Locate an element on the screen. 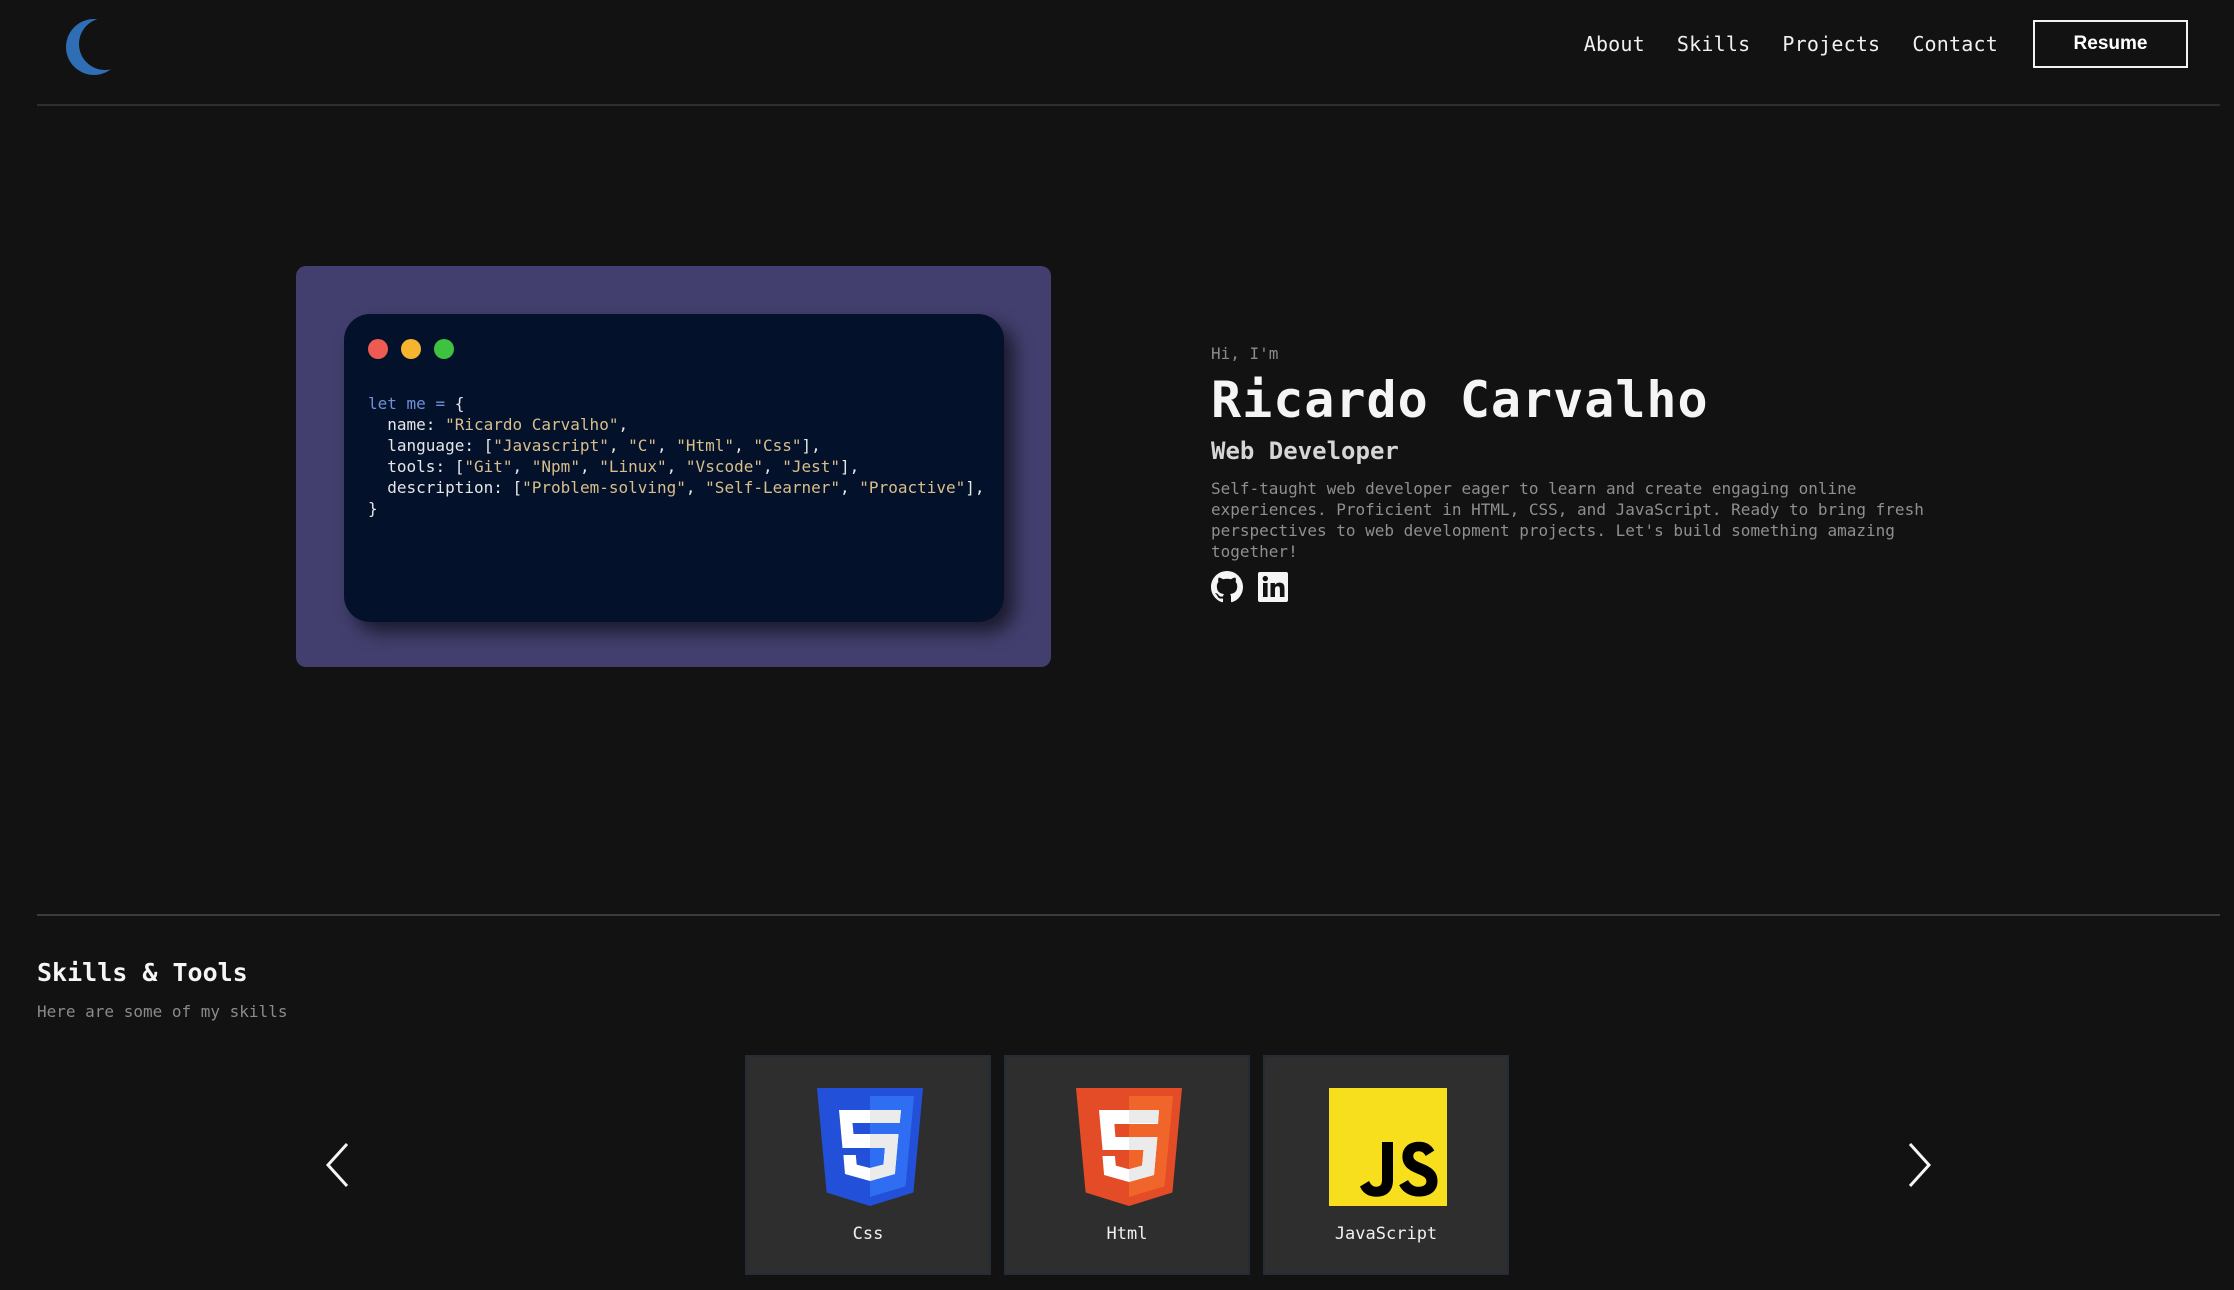 The image size is (2234, 1290). skills-carousel: Css Html JavaScript is located at coordinates (1127, 1165).